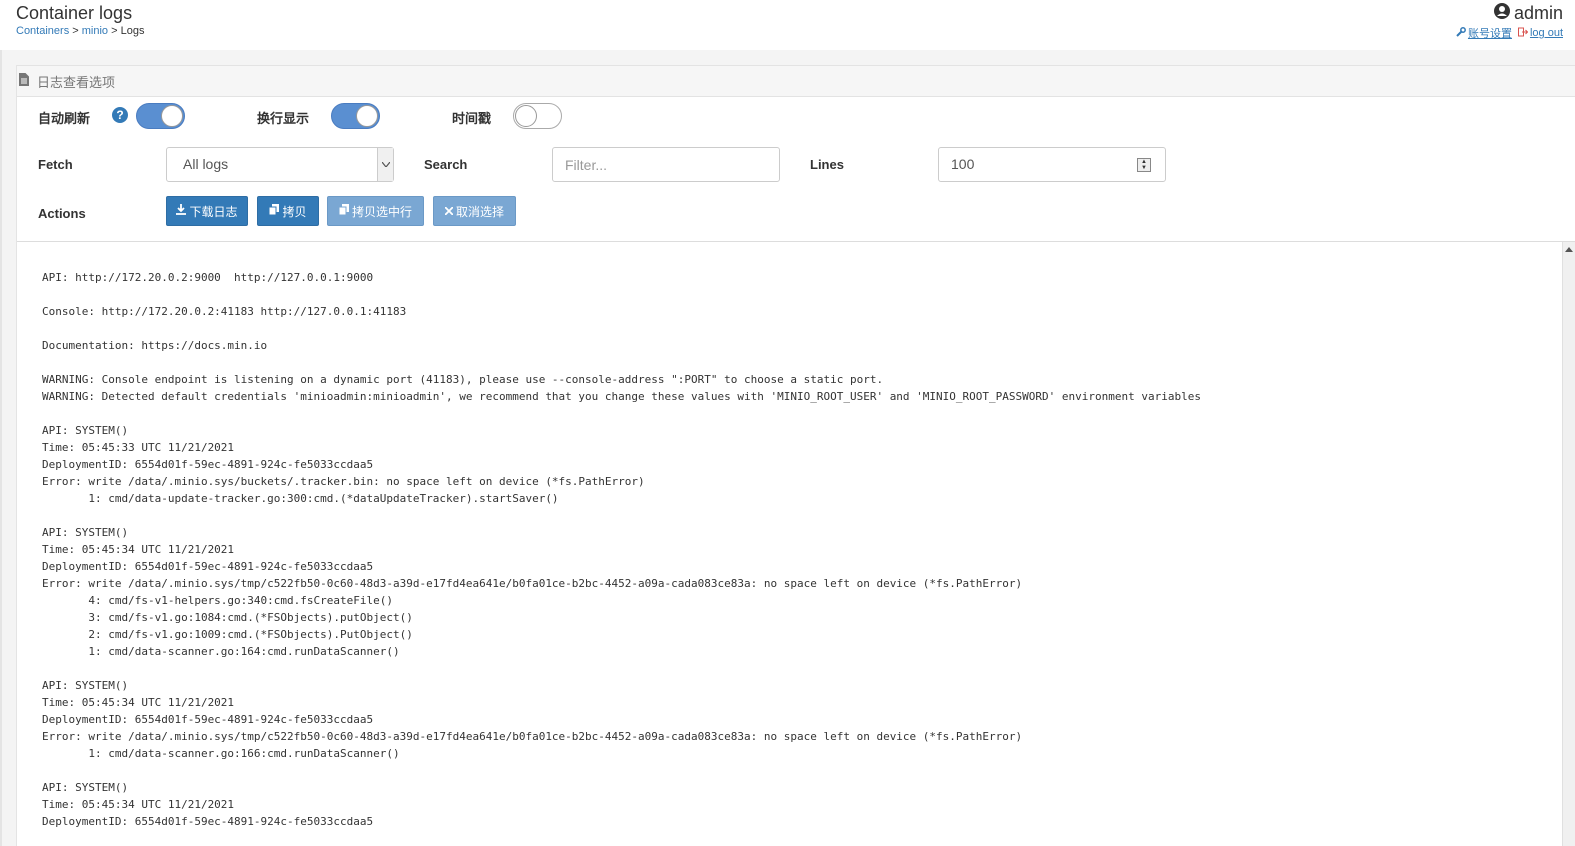 The height and width of the screenshot is (846, 1575). Describe the element at coordinates (64, 118) in the screenshot. I see `auto-refresh-label: 自动刷新` at that location.